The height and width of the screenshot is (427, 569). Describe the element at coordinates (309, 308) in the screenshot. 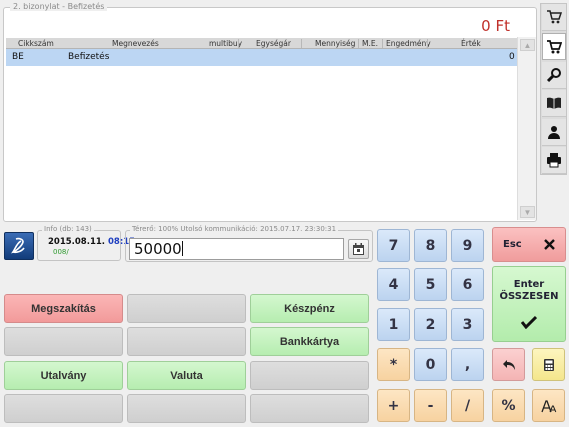

I see `cash-button: Készpénz` at that location.